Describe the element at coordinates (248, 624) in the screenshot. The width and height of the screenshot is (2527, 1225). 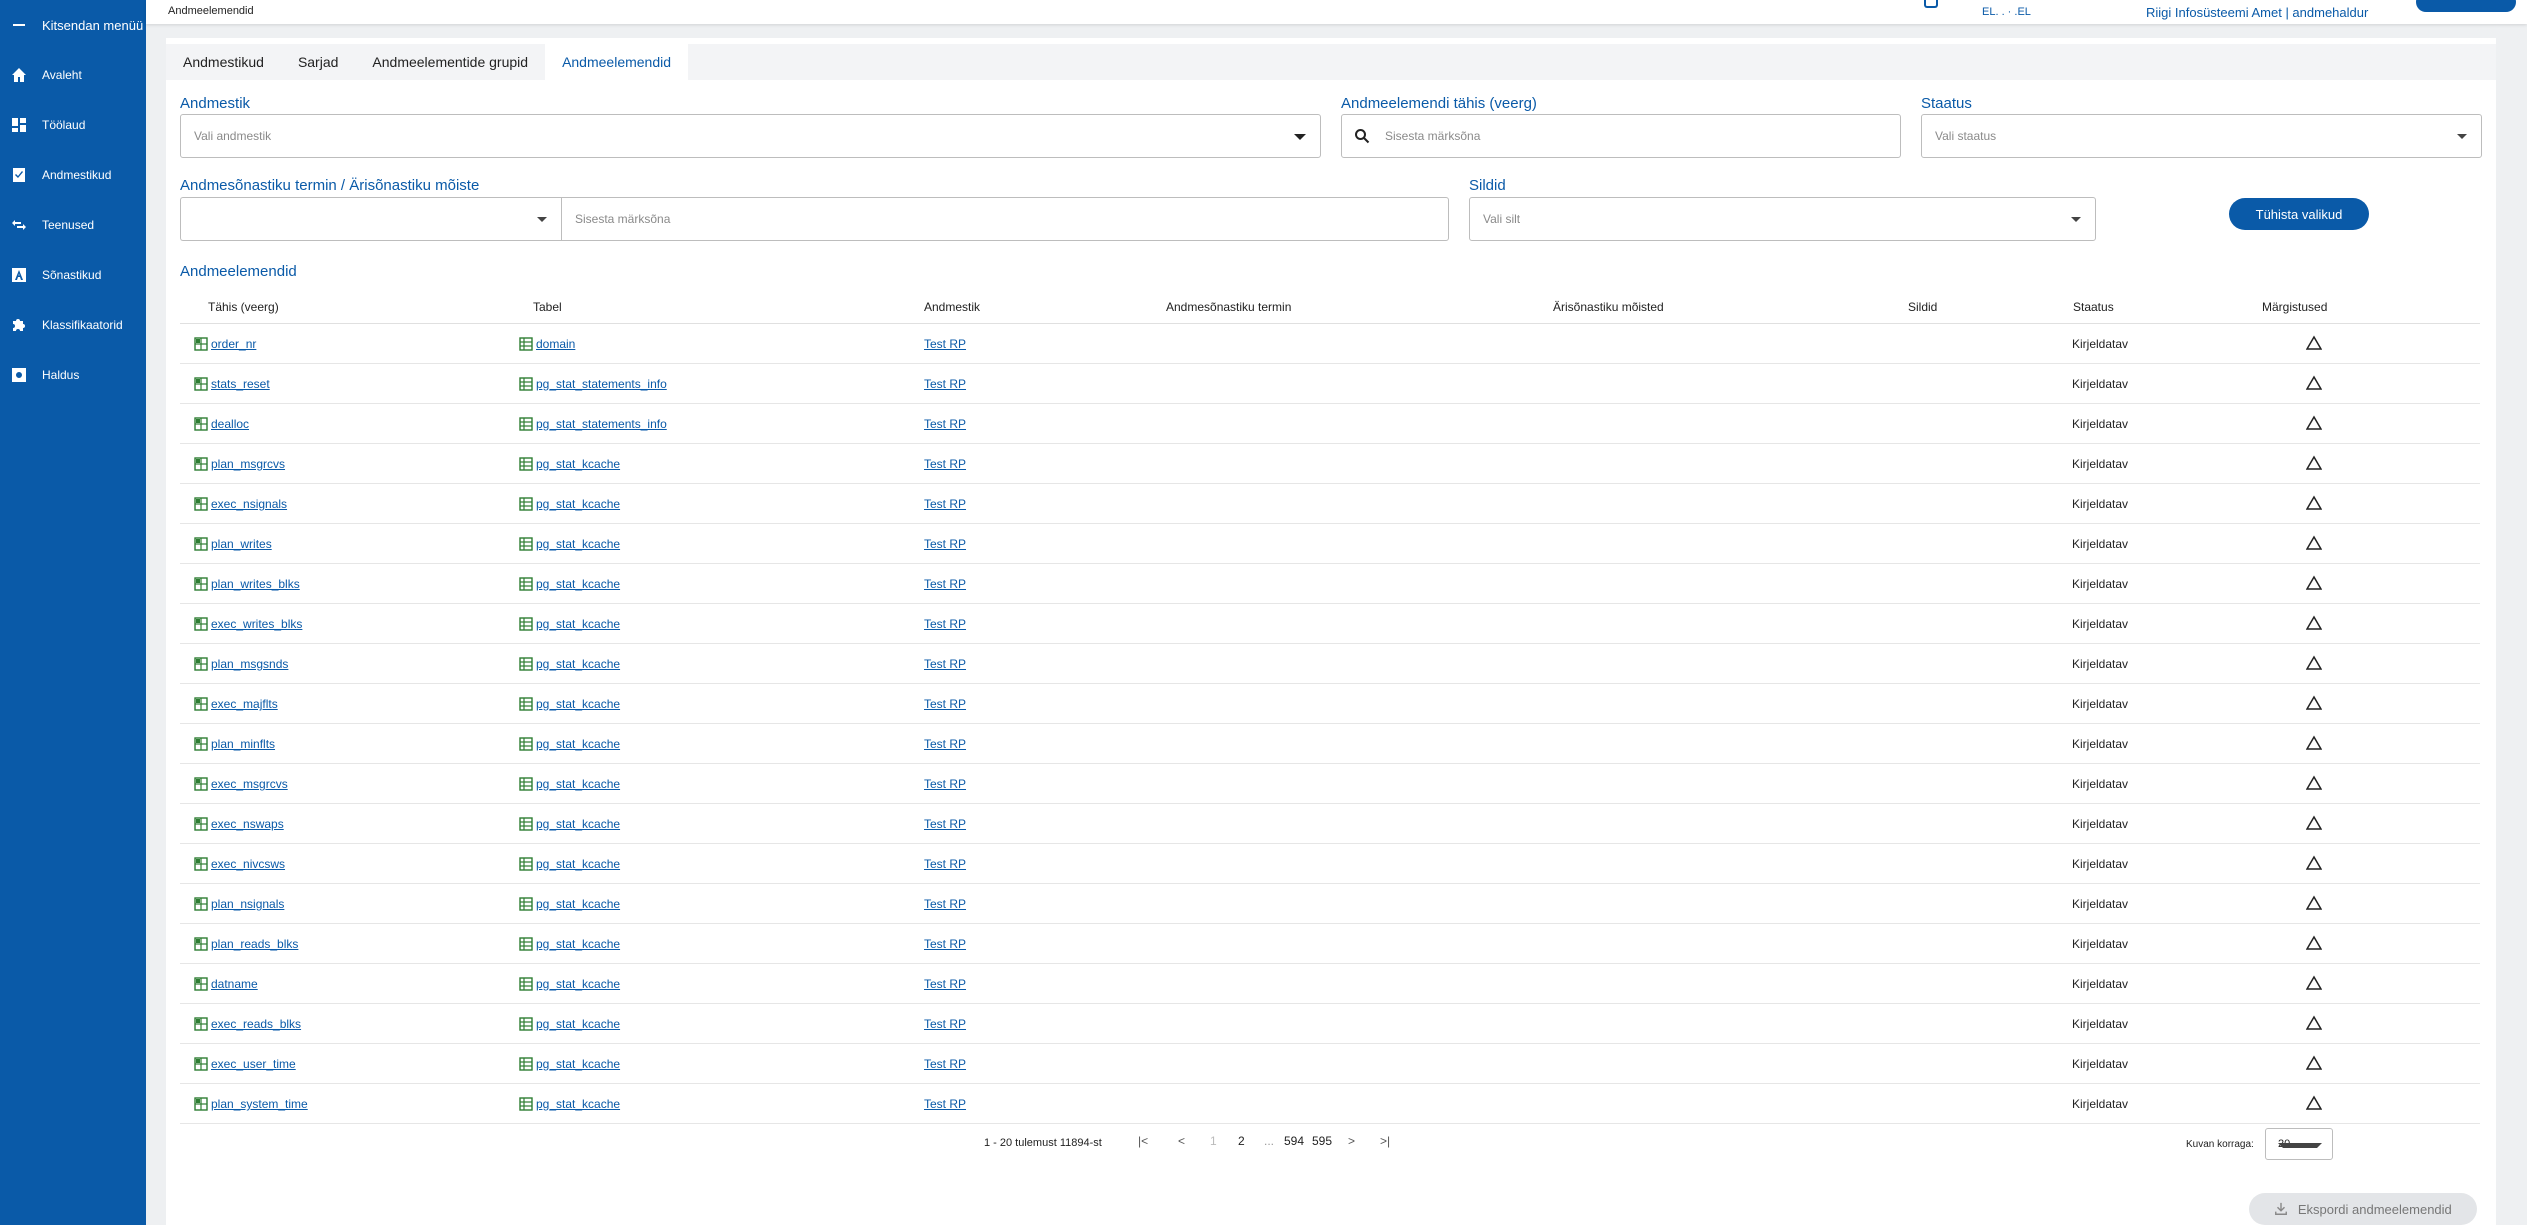
I see `column-link: exec_writes_blks` at that location.